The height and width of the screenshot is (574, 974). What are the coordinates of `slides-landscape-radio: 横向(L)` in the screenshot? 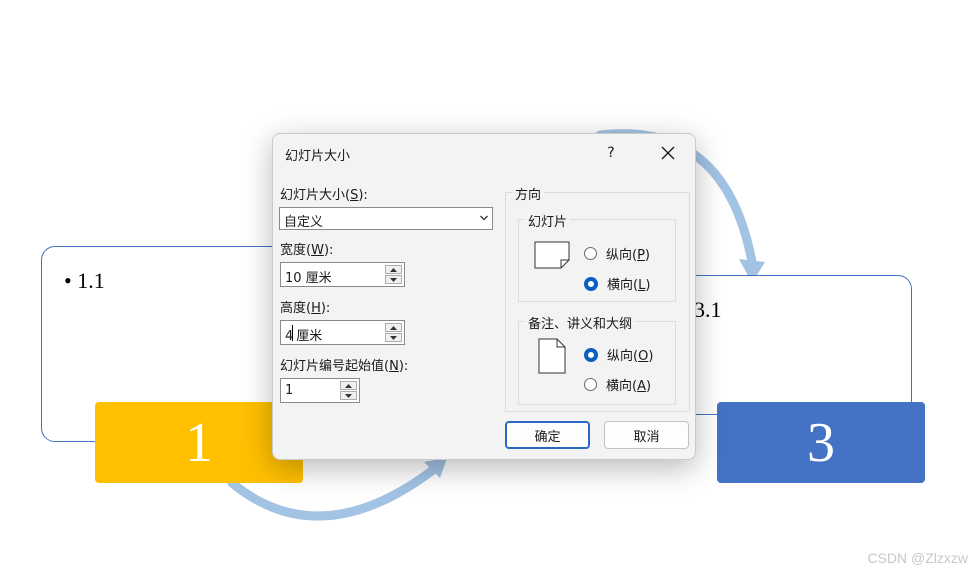 It's located at (617, 283).